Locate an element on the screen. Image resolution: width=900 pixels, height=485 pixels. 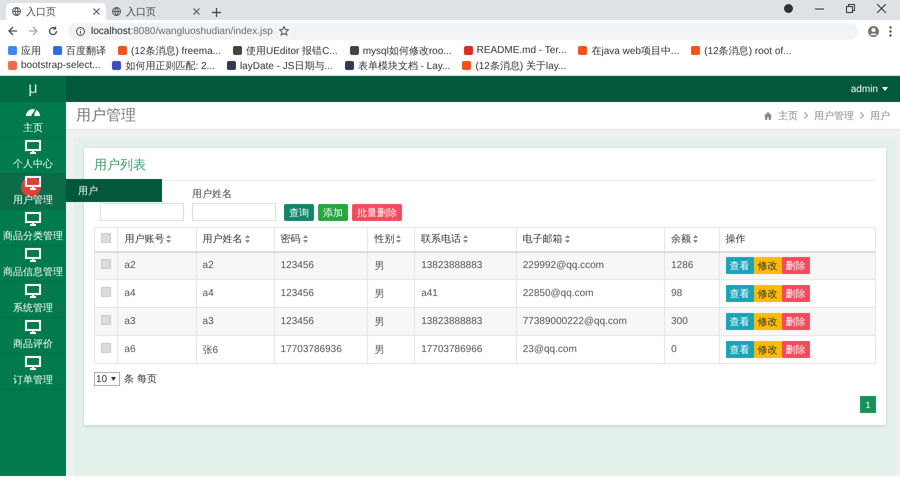
page-size-select: 10 is located at coordinates (107, 379).